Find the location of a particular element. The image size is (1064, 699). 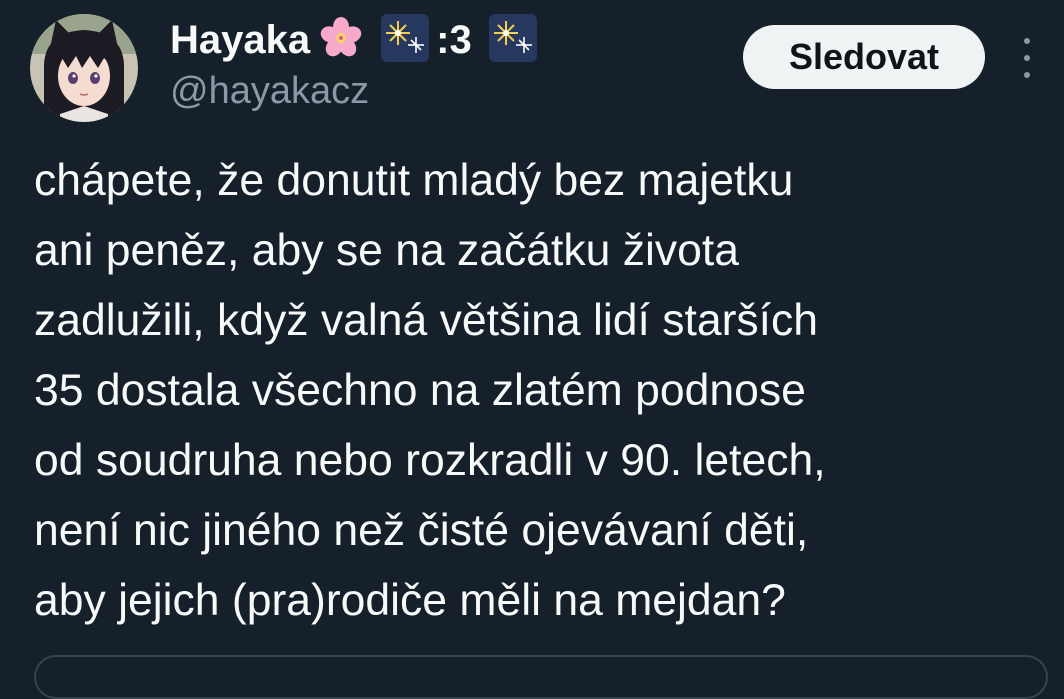

avatar is located at coordinates (84, 68).